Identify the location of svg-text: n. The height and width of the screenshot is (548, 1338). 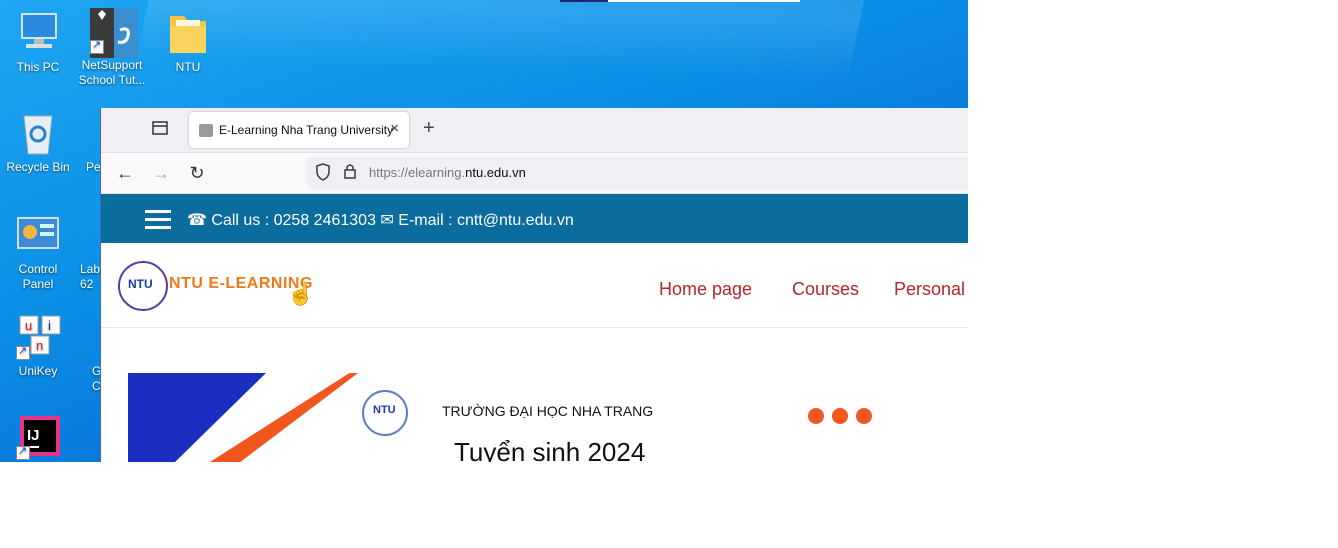
(39, 345).